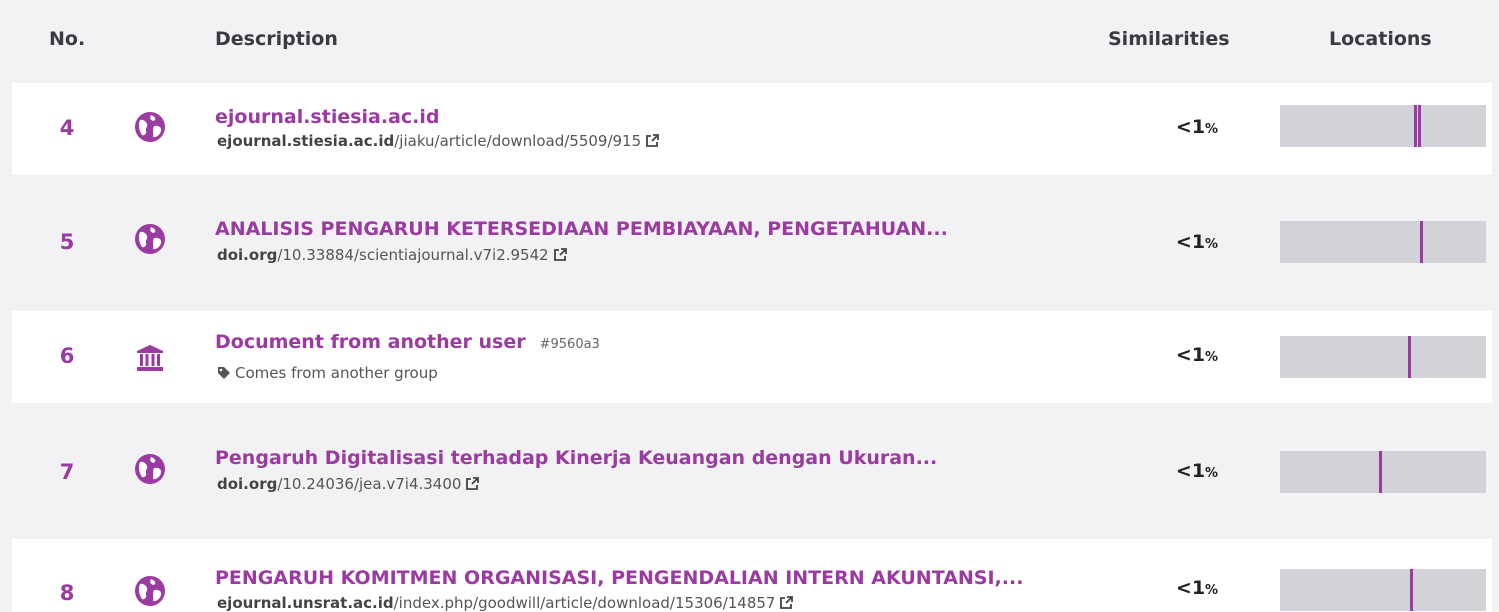 This screenshot has width=1499, height=612. I want to click on source-path: /jiaku/article/download/5509/915, so click(518, 141).